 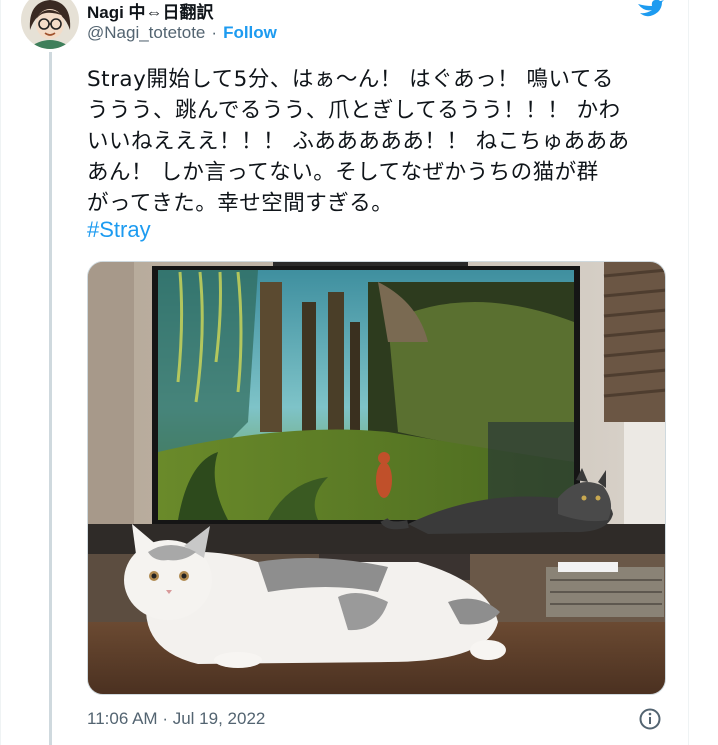 I want to click on author-display-name: Nagi 中⇔日翻訳, so click(x=150, y=11).